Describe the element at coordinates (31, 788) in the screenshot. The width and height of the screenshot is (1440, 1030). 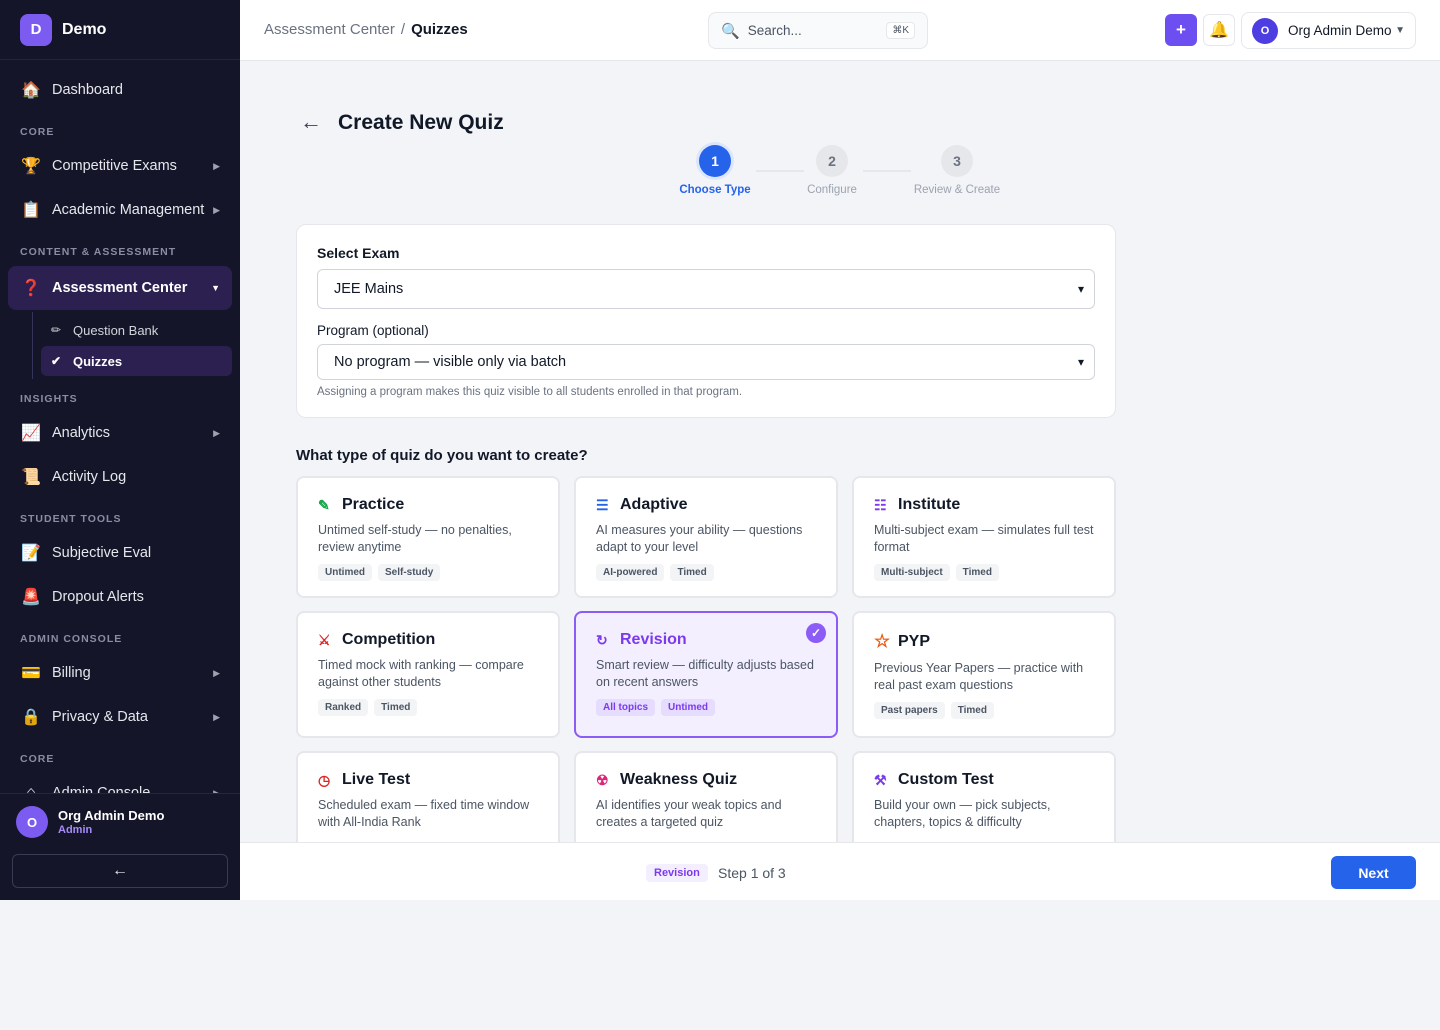
I see `house-icon: ⌂` at that location.